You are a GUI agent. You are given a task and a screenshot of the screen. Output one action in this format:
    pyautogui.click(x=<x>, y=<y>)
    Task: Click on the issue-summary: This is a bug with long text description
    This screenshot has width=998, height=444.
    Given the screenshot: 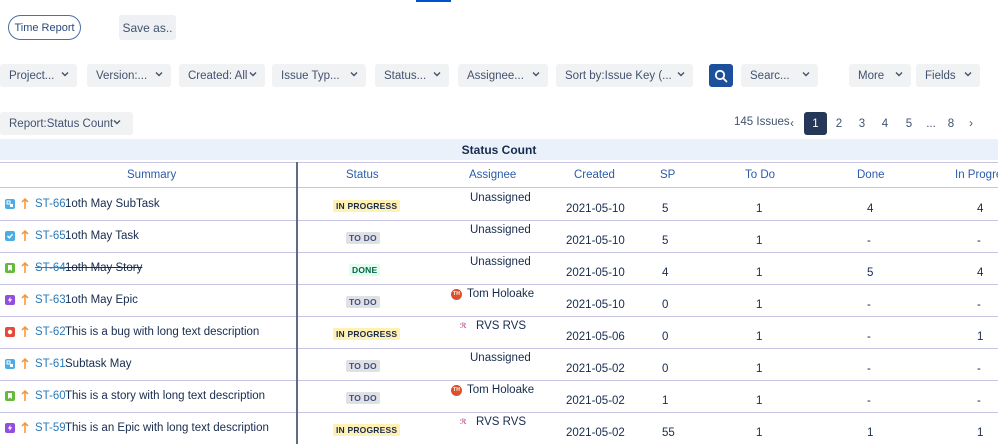 What is the action you would take?
    pyautogui.click(x=162, y=332)
    